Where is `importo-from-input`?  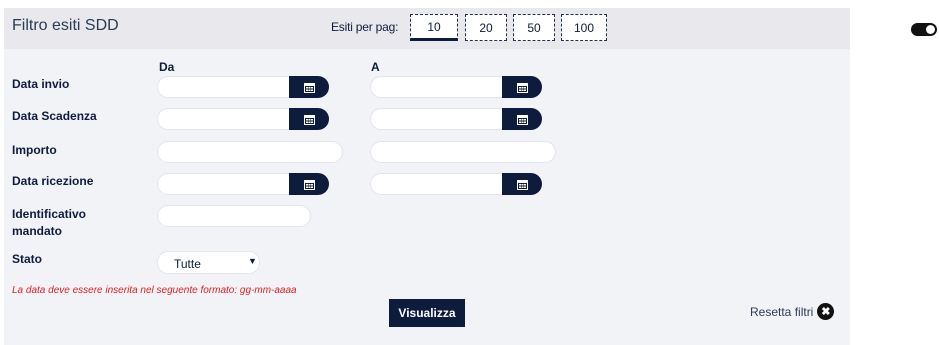
importo-from-input is located at coordinates (250, 152).